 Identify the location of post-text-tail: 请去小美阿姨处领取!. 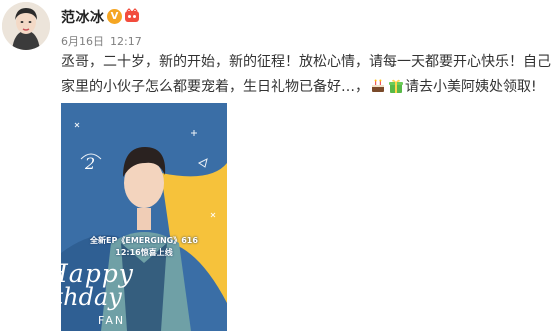
(471, 87).